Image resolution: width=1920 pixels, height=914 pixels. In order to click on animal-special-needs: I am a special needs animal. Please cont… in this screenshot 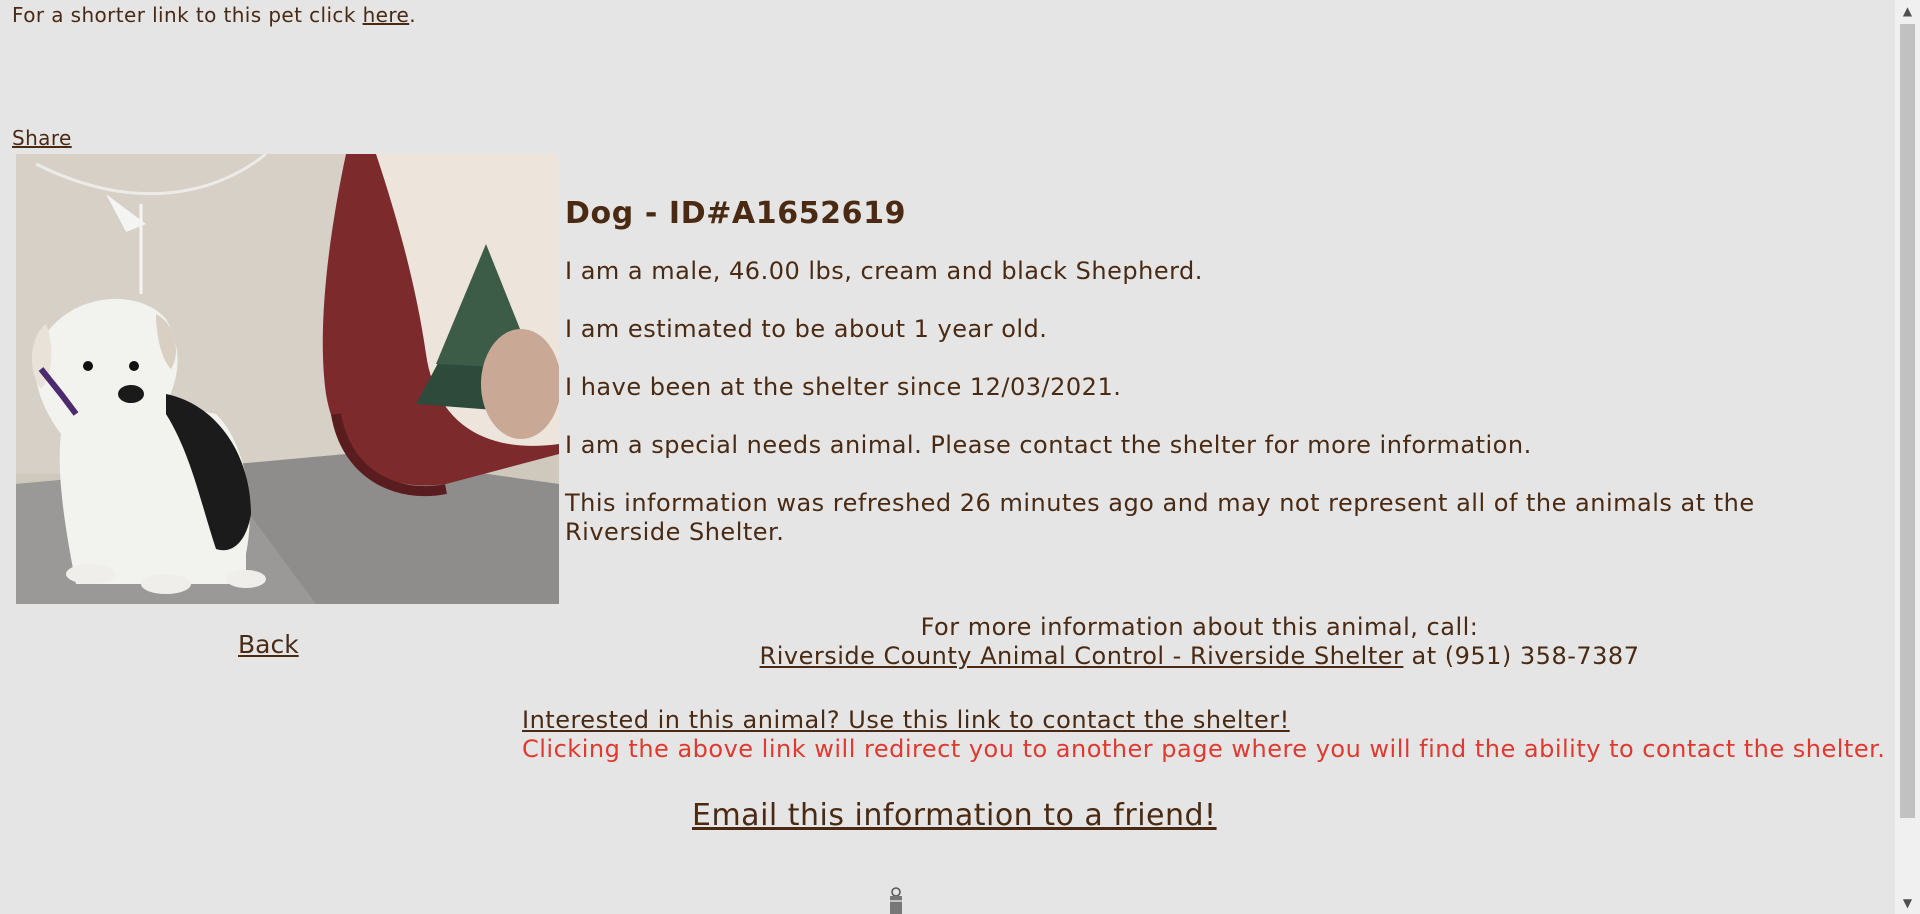, I will do `click(1048, 445)`.